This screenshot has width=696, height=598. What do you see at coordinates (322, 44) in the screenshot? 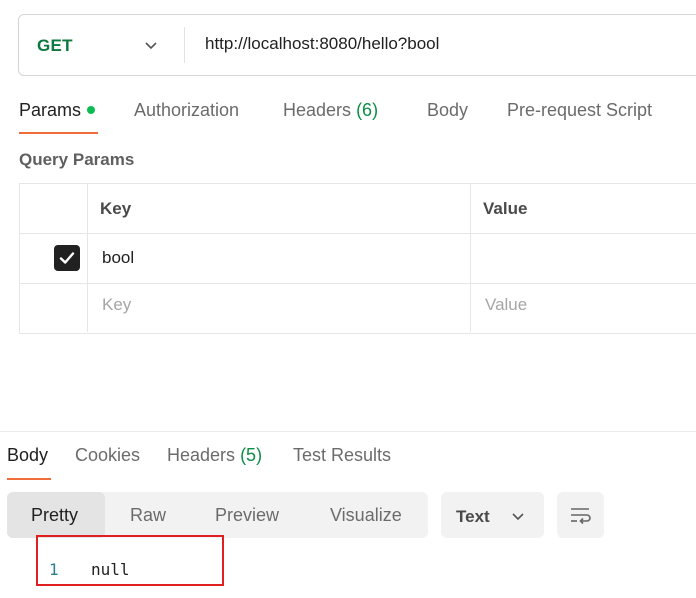
I see `url-input: http://localhost:8080/hello?bool` at bounding box center [322, 44].